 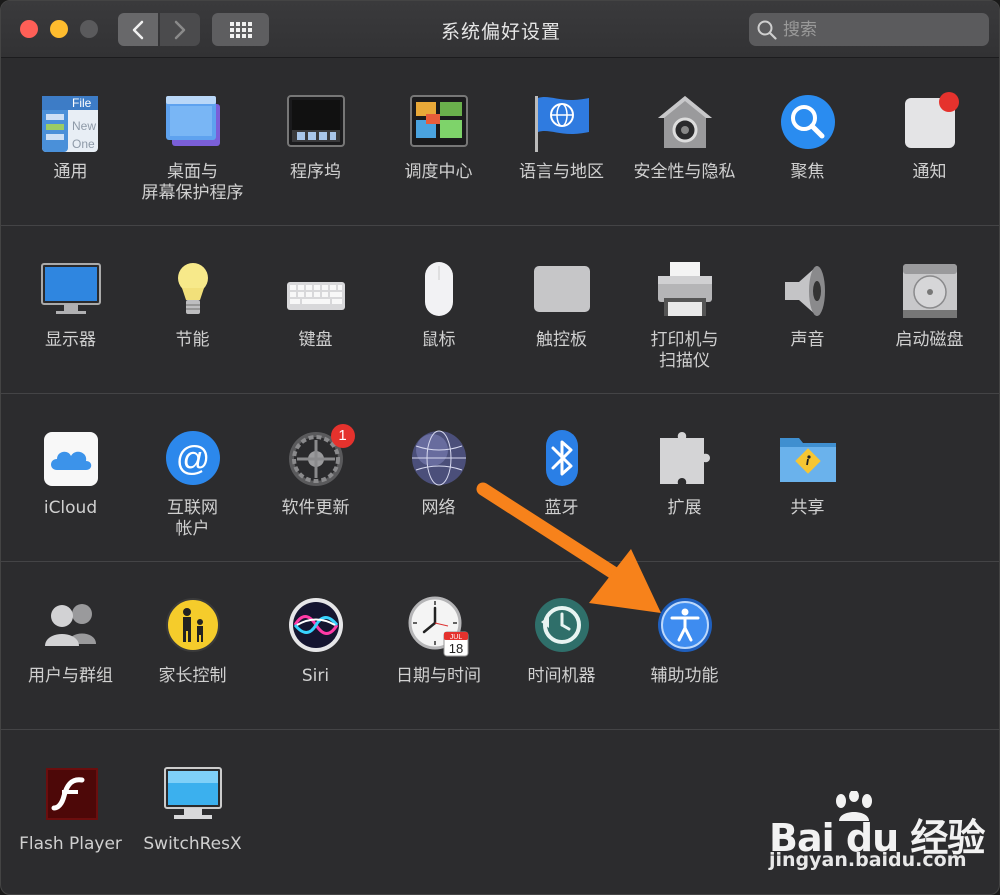 I want to click on pane-trackpad: 触控板, so click(x=561, y=305).